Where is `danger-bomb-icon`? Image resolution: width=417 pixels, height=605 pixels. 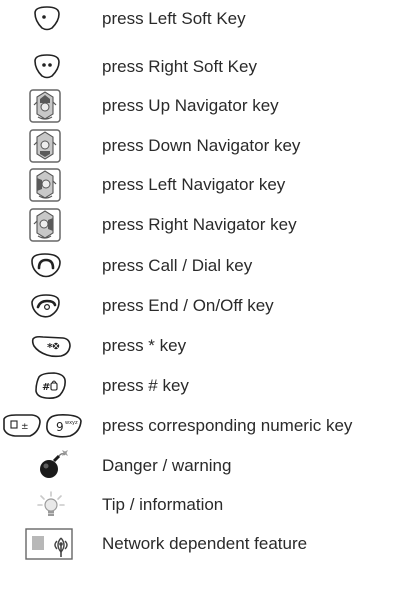 danger-bomb-icon is located at coordinates (53, 466).